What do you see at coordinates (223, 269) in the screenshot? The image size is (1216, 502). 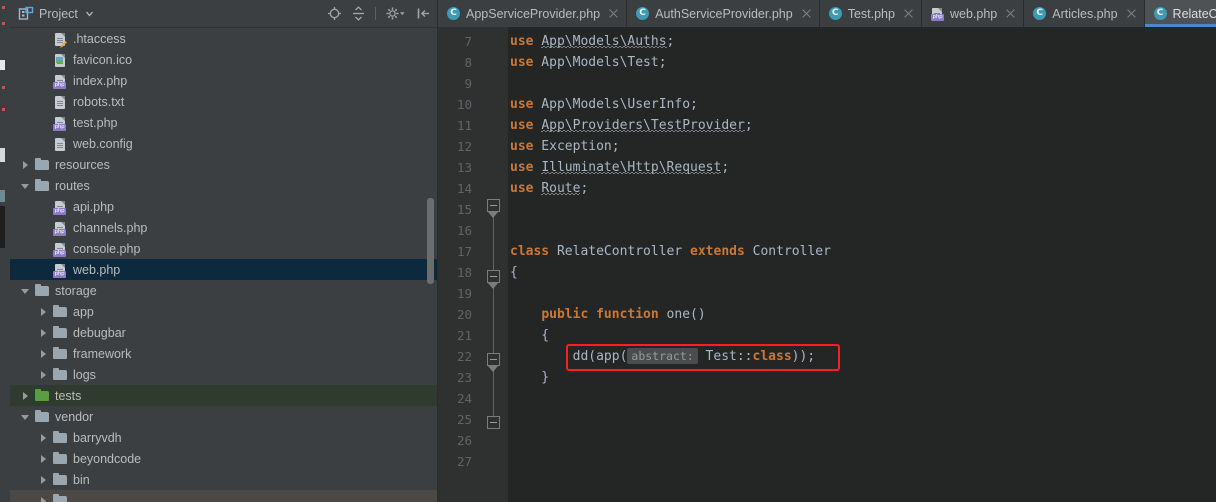 I see `tree-file-row: php web.php` at bounding box center [223, 269].